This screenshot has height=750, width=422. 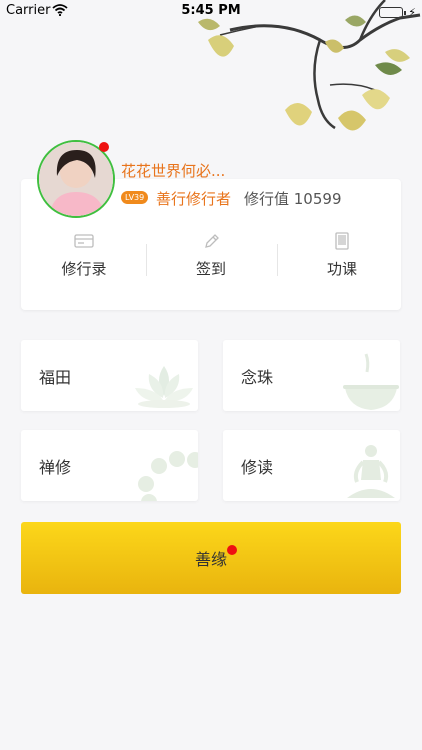 What do you see at coordinates (212, 241) in the screenshot?
I see `pencil-icon` at bounding box center [212, 241].